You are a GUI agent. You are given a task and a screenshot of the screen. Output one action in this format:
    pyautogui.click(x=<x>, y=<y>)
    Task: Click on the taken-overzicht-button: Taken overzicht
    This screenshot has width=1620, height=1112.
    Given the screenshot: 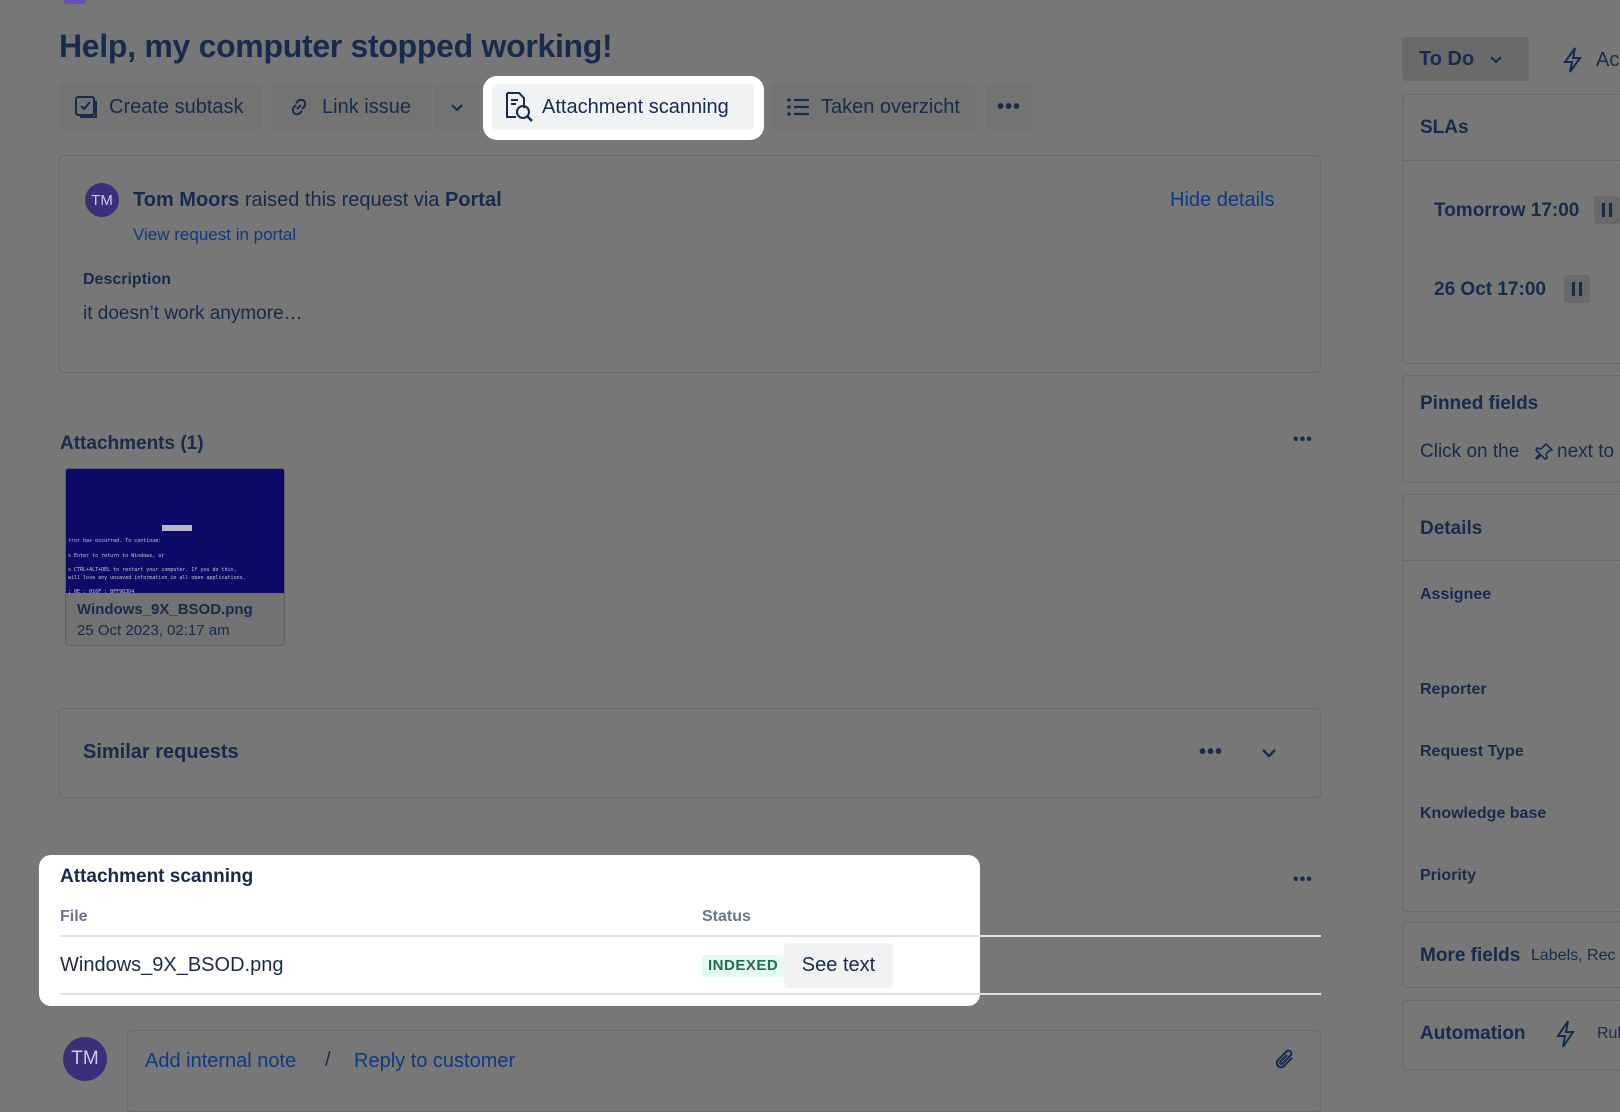 What is the action you would take?
    pyautogui.click(x=873, y=107)
    